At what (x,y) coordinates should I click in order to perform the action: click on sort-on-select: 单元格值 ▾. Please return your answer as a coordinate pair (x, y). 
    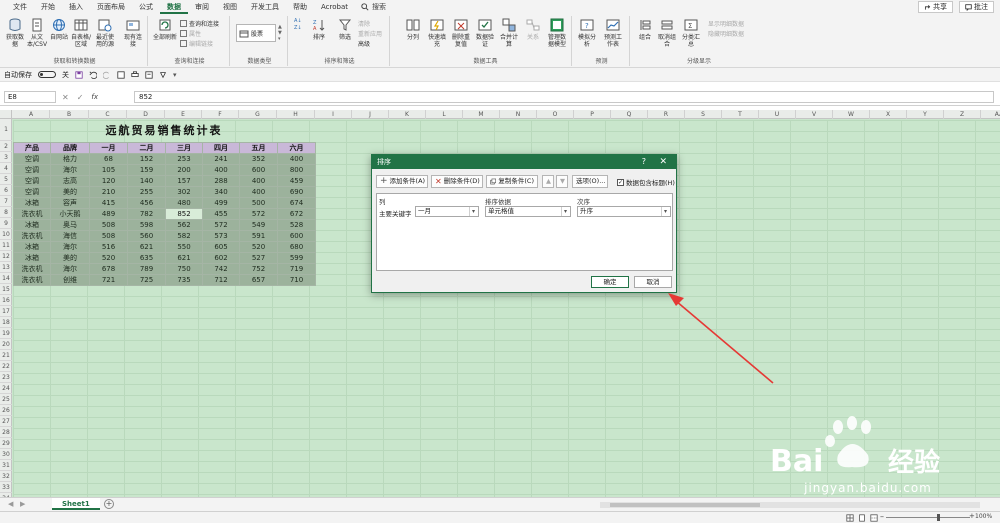
    Looking at the image, I should click on (528, 211).